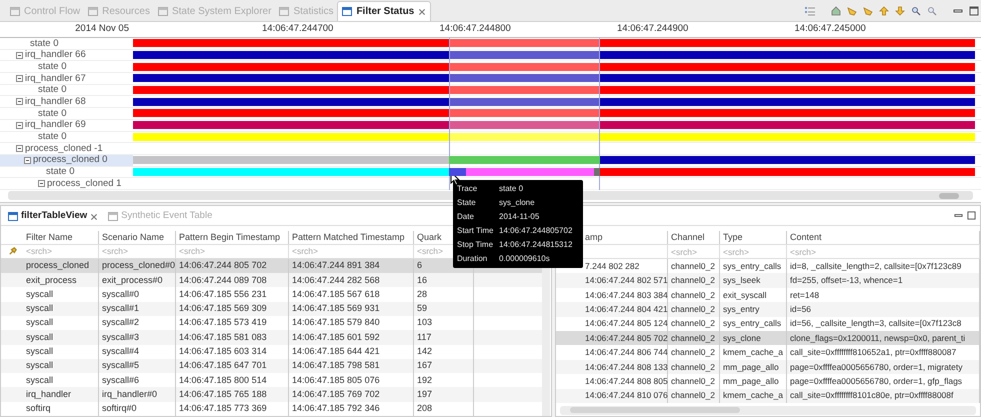  Describe the element at coordinates (271, 280) in the screenshot. I see `table-row: exit_process exit_process#0 14:06:47.244 089 708 14:06:47.244 282 568 16` at that location.